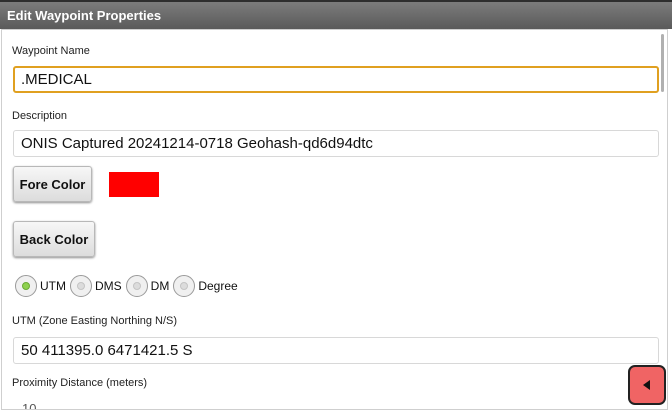 Image resolution: width=672 pixels, height=410 pixels. What do you see at coordinates (160, 286) in the screenshot?
I see `radio-dm-label: DM` at bounding box center [160, 286].